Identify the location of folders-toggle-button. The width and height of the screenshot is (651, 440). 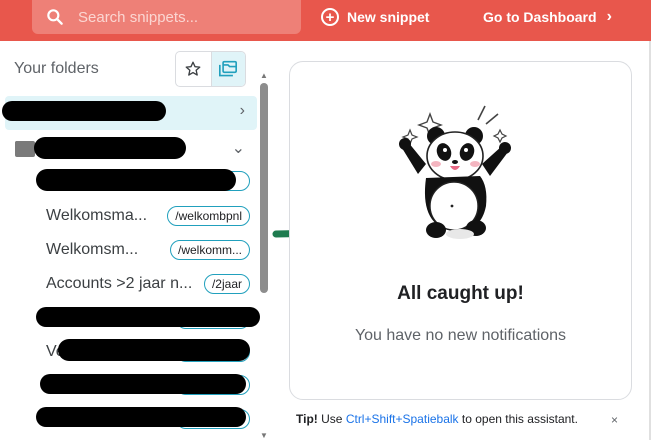
(227, 69).